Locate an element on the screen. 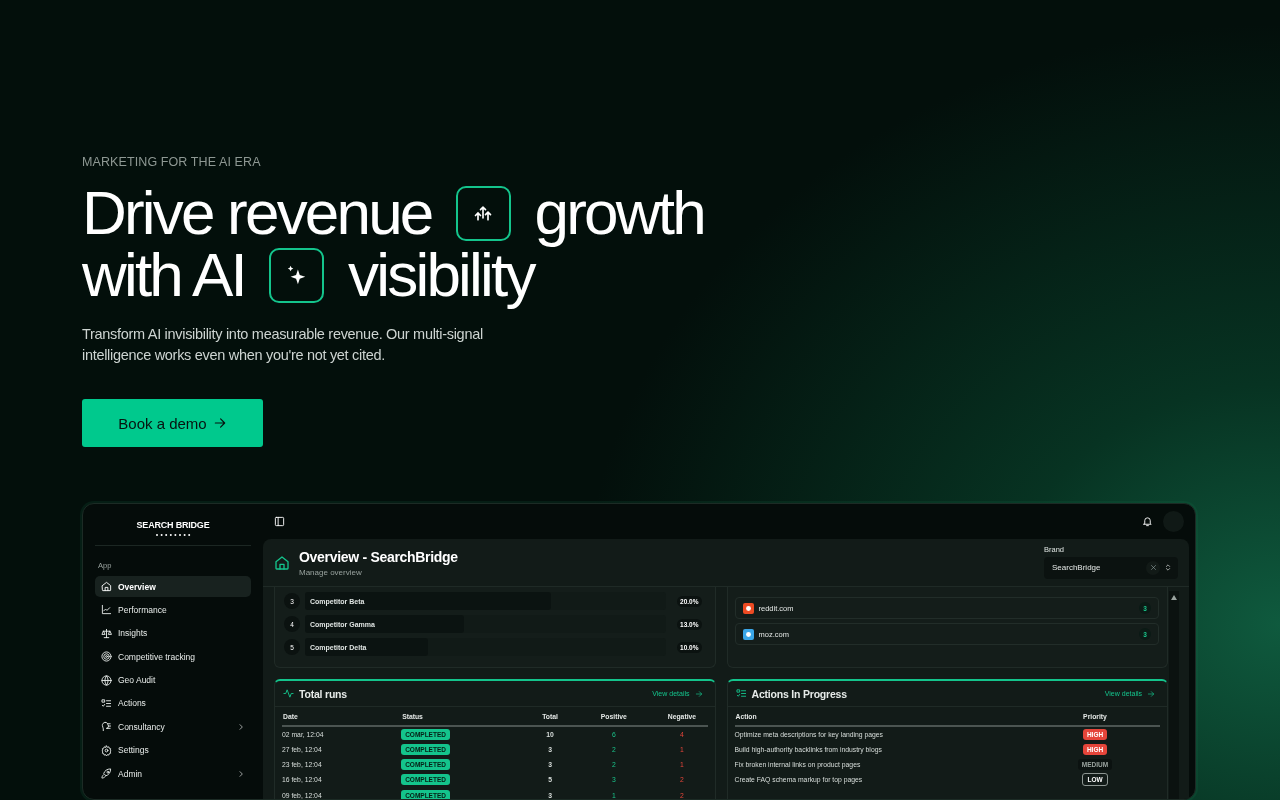  page-subtitle: Manage overview is located at coordinates (331, 572).